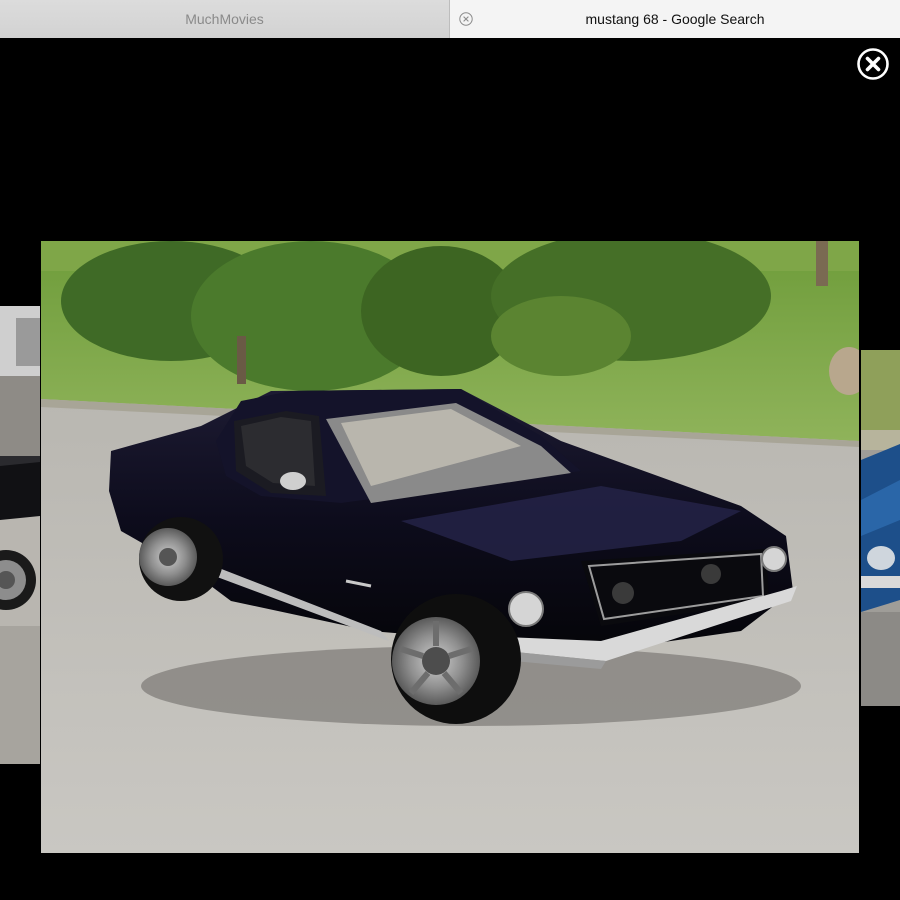 This screenshot has width=900, height=900. I want to click on tab-title: MuchMovies, so click(224, 19).